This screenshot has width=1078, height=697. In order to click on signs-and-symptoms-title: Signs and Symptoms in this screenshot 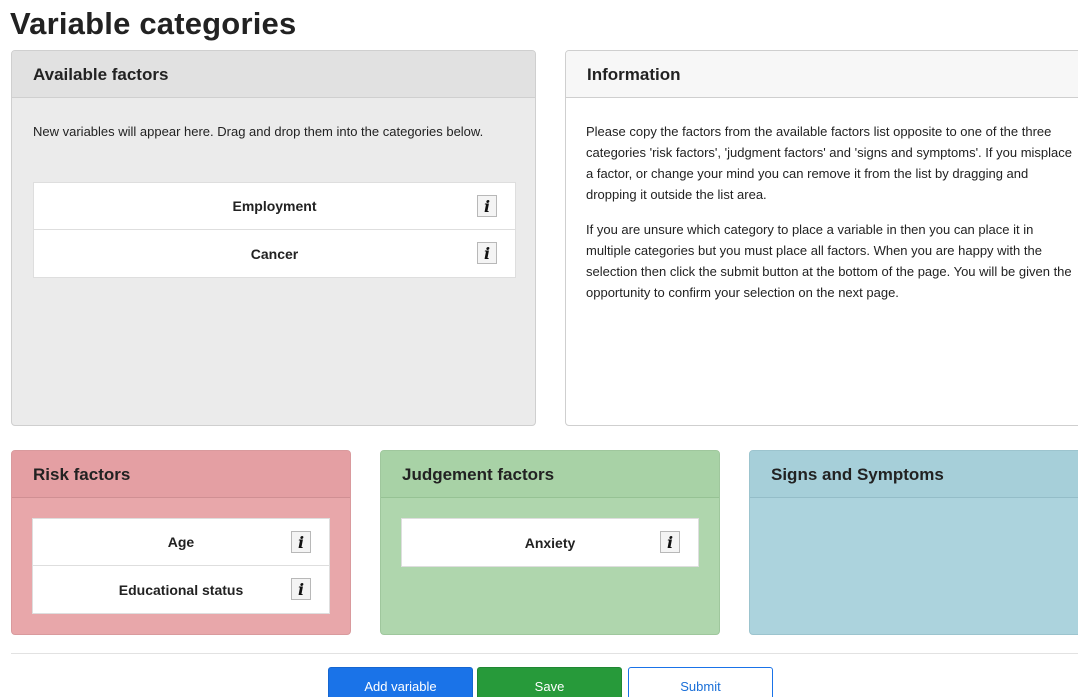, I will do `click(914, 474)`.